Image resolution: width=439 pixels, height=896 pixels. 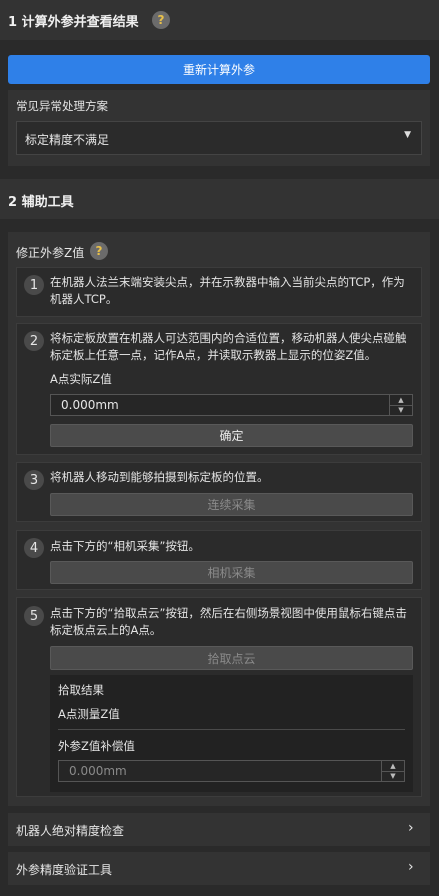 I want to click on extrinsic-verification-label: 外参精度验证工具, so click(x=64, y=870).